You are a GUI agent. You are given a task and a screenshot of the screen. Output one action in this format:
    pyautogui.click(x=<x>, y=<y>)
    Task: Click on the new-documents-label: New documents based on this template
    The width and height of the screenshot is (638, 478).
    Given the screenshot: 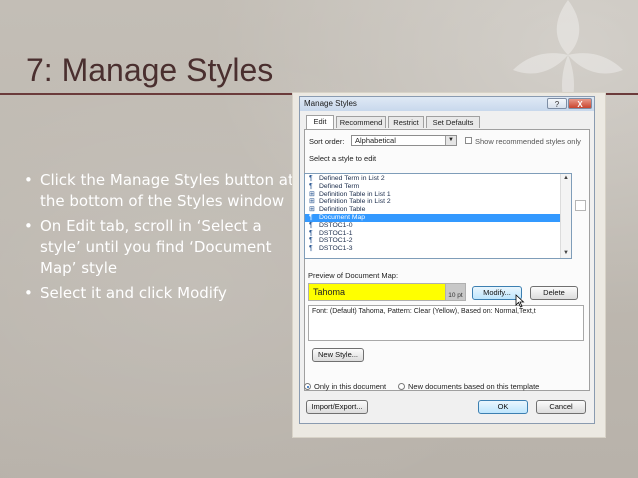 What is the action you would take?
    pyautogui.click(x=474, y=386)
    